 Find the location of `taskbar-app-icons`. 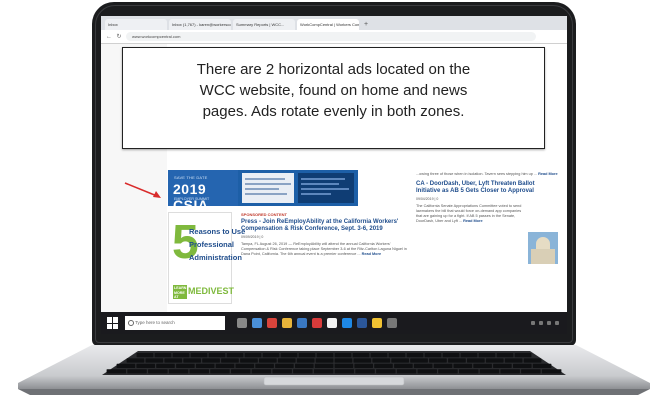

taskbar-app-icons is located at coordinates (317, 323).